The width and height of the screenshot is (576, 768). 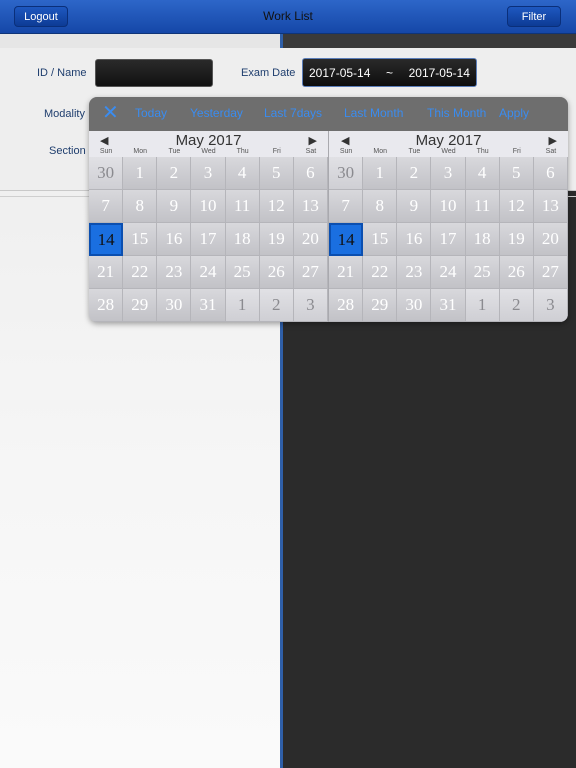 I want to click on exam-date-label: Exam Date, so click(x=268, y=73).